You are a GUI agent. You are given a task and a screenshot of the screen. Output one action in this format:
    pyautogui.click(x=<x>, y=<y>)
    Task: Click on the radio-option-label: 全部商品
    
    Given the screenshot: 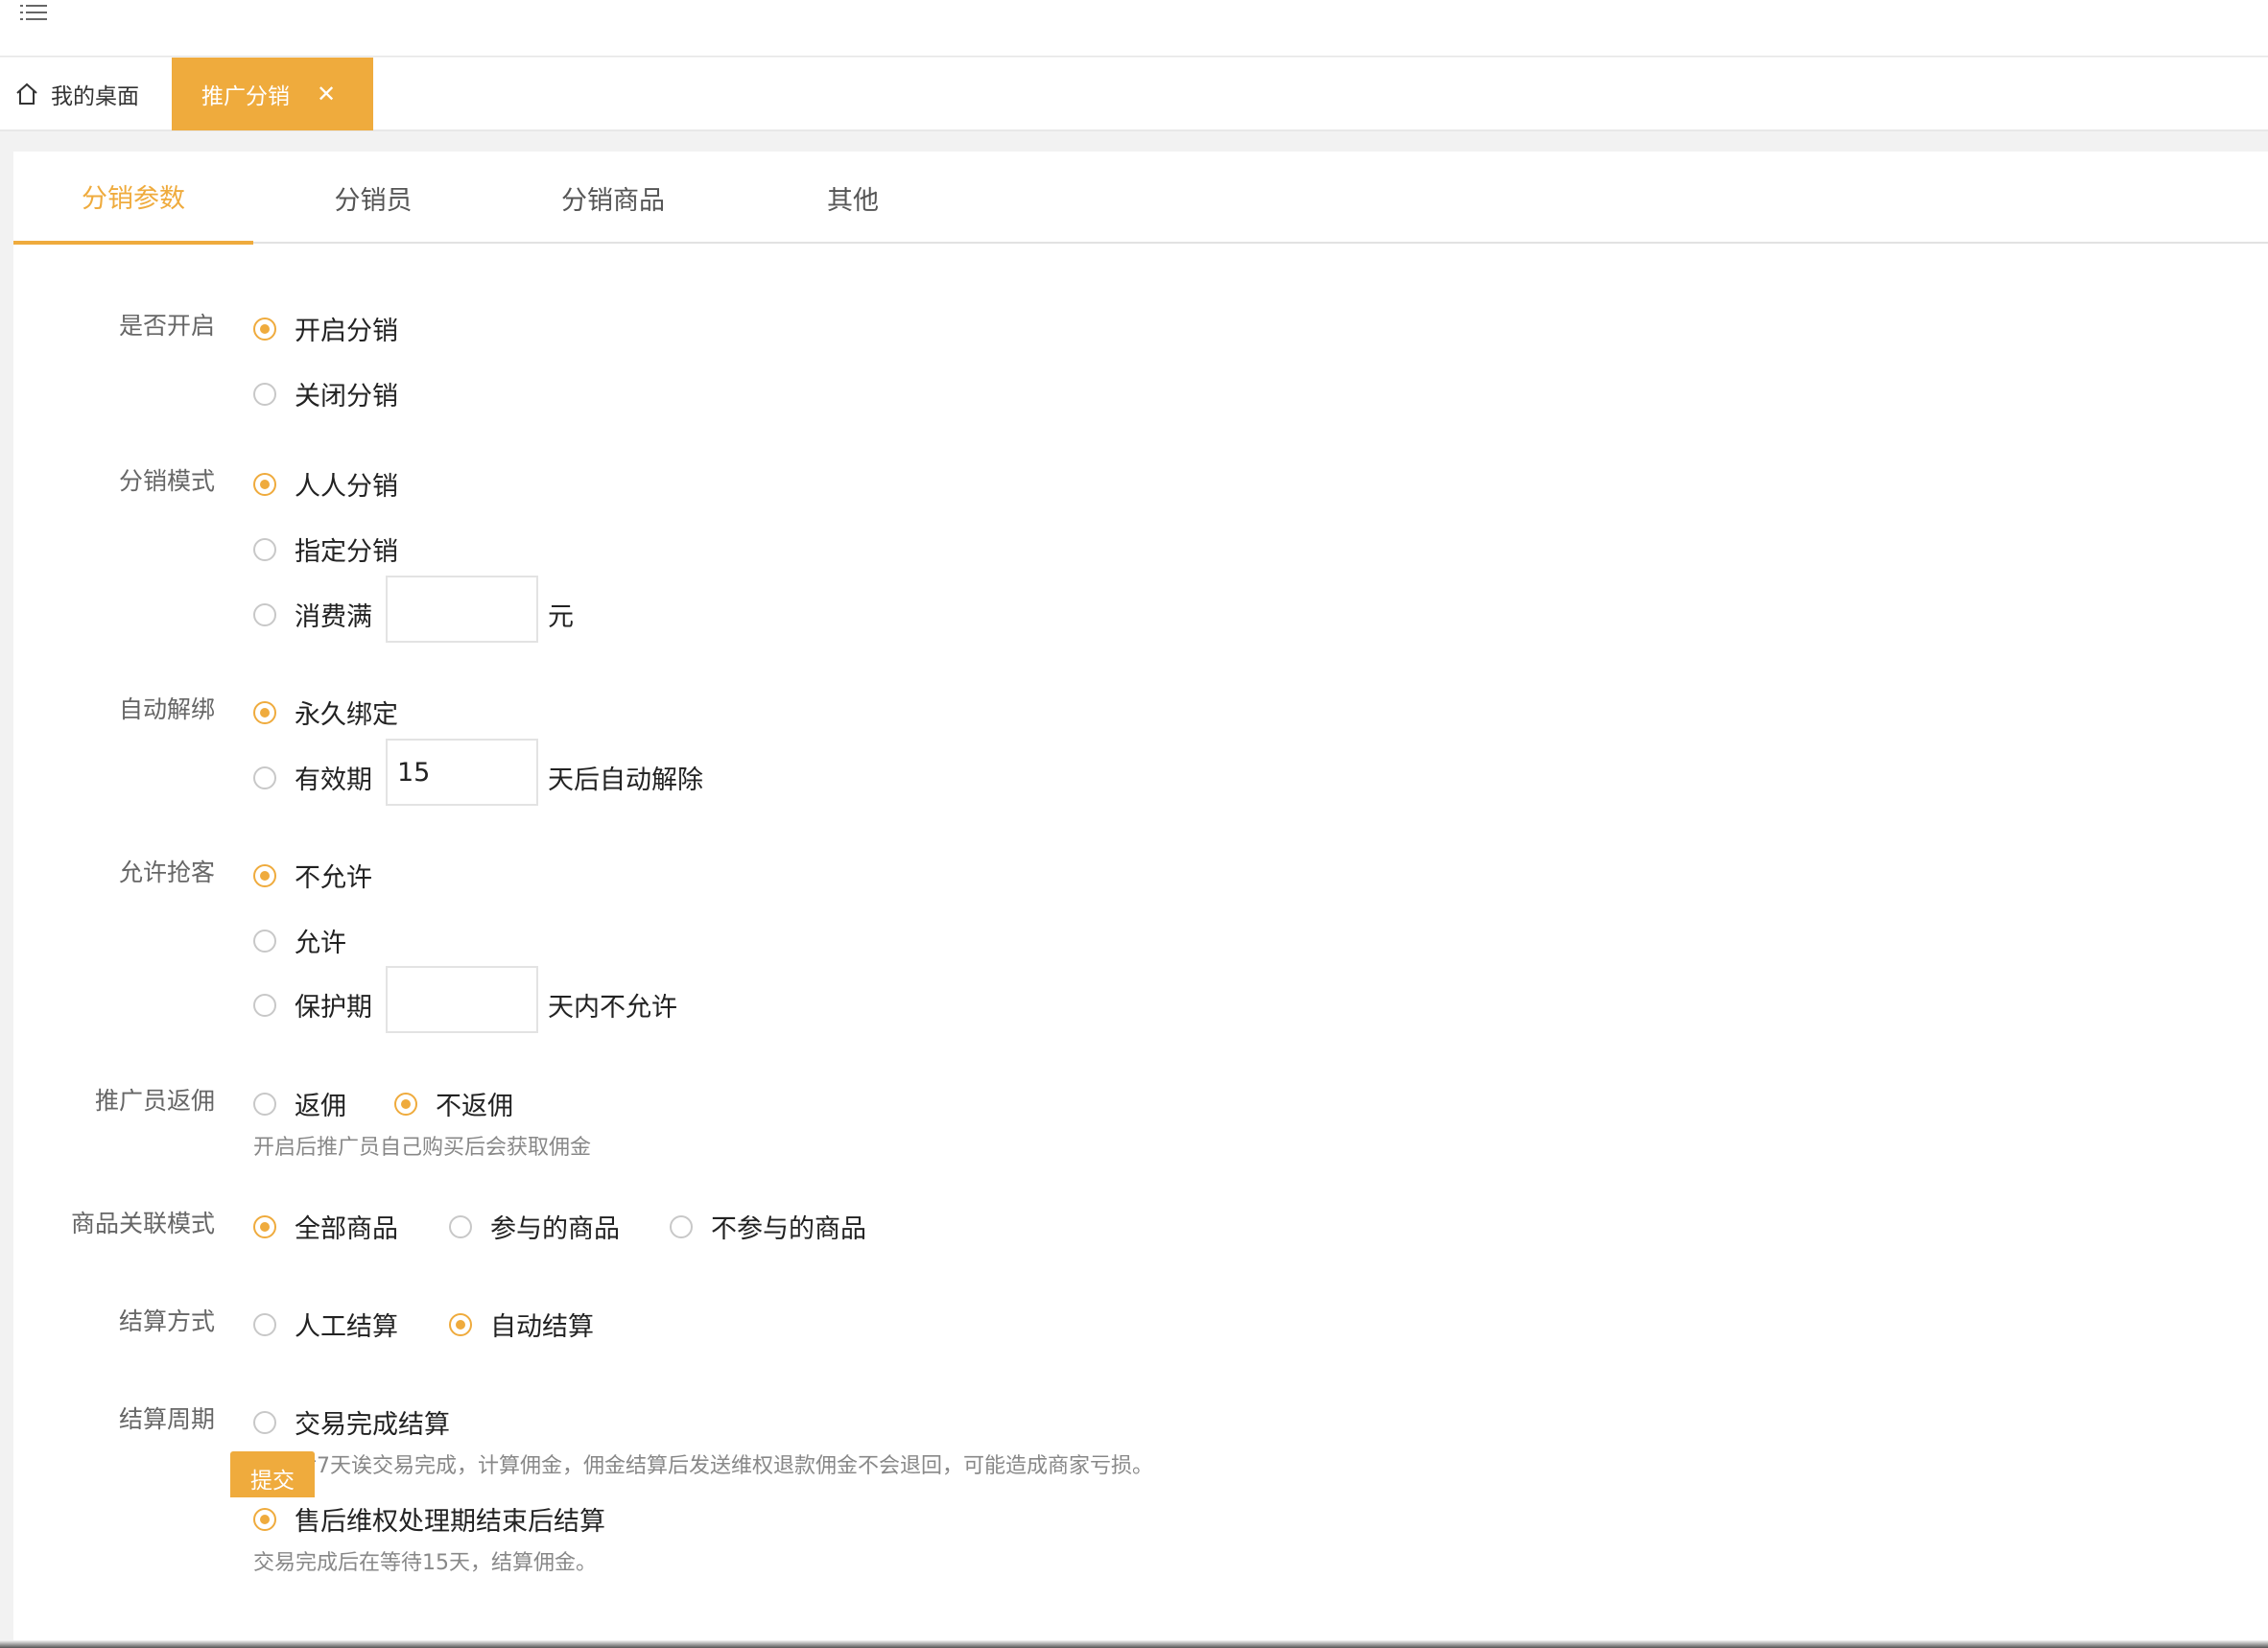 What is the action you would take?
    pyautogui.click(x=346, y=1229)
    